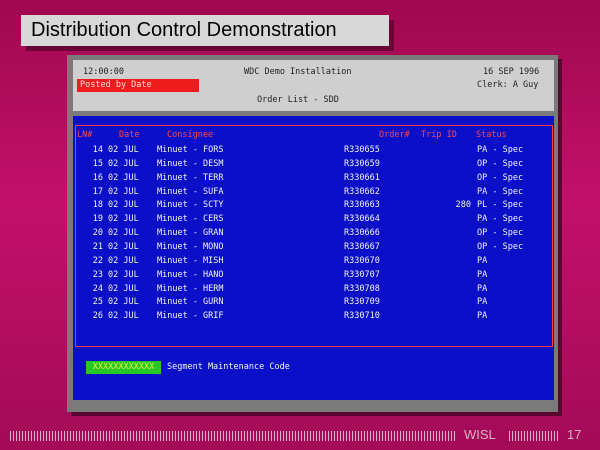 The height and width of the screenshot is (450, 600). What do you see at coordinates (313, 192) in the screenshot?
I see `table-row: 17 02 JUL Minuet - SUFA R330662 PA - Spec` at bounding box center [313, 192].